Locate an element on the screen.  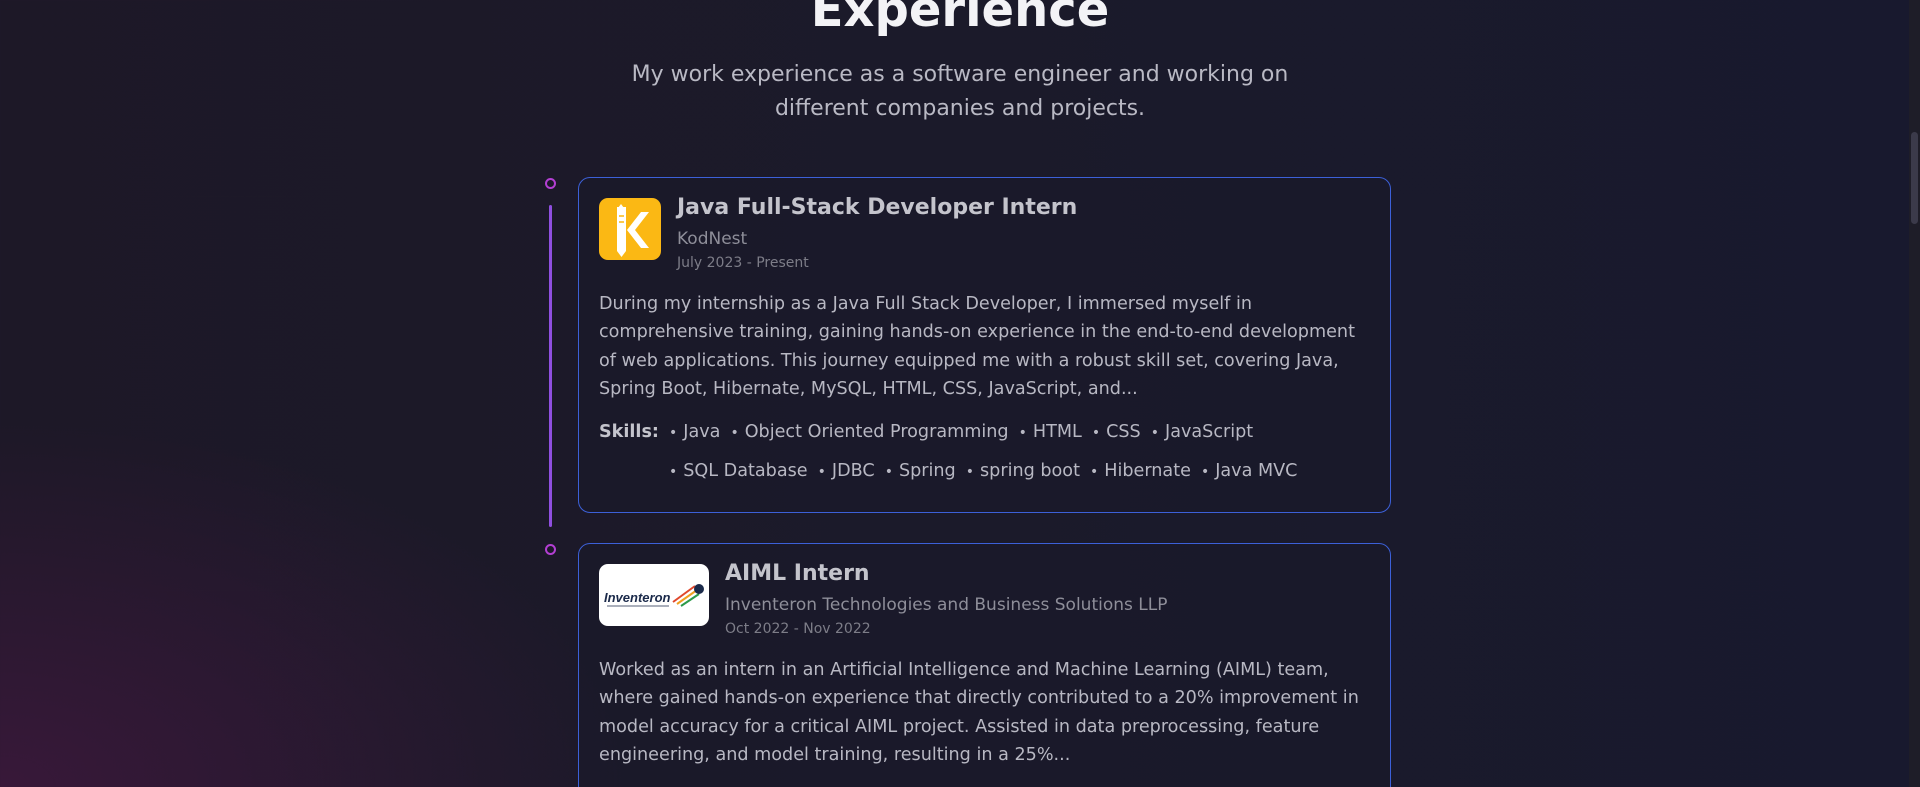
company-logo is located at coordinates (630, 229).